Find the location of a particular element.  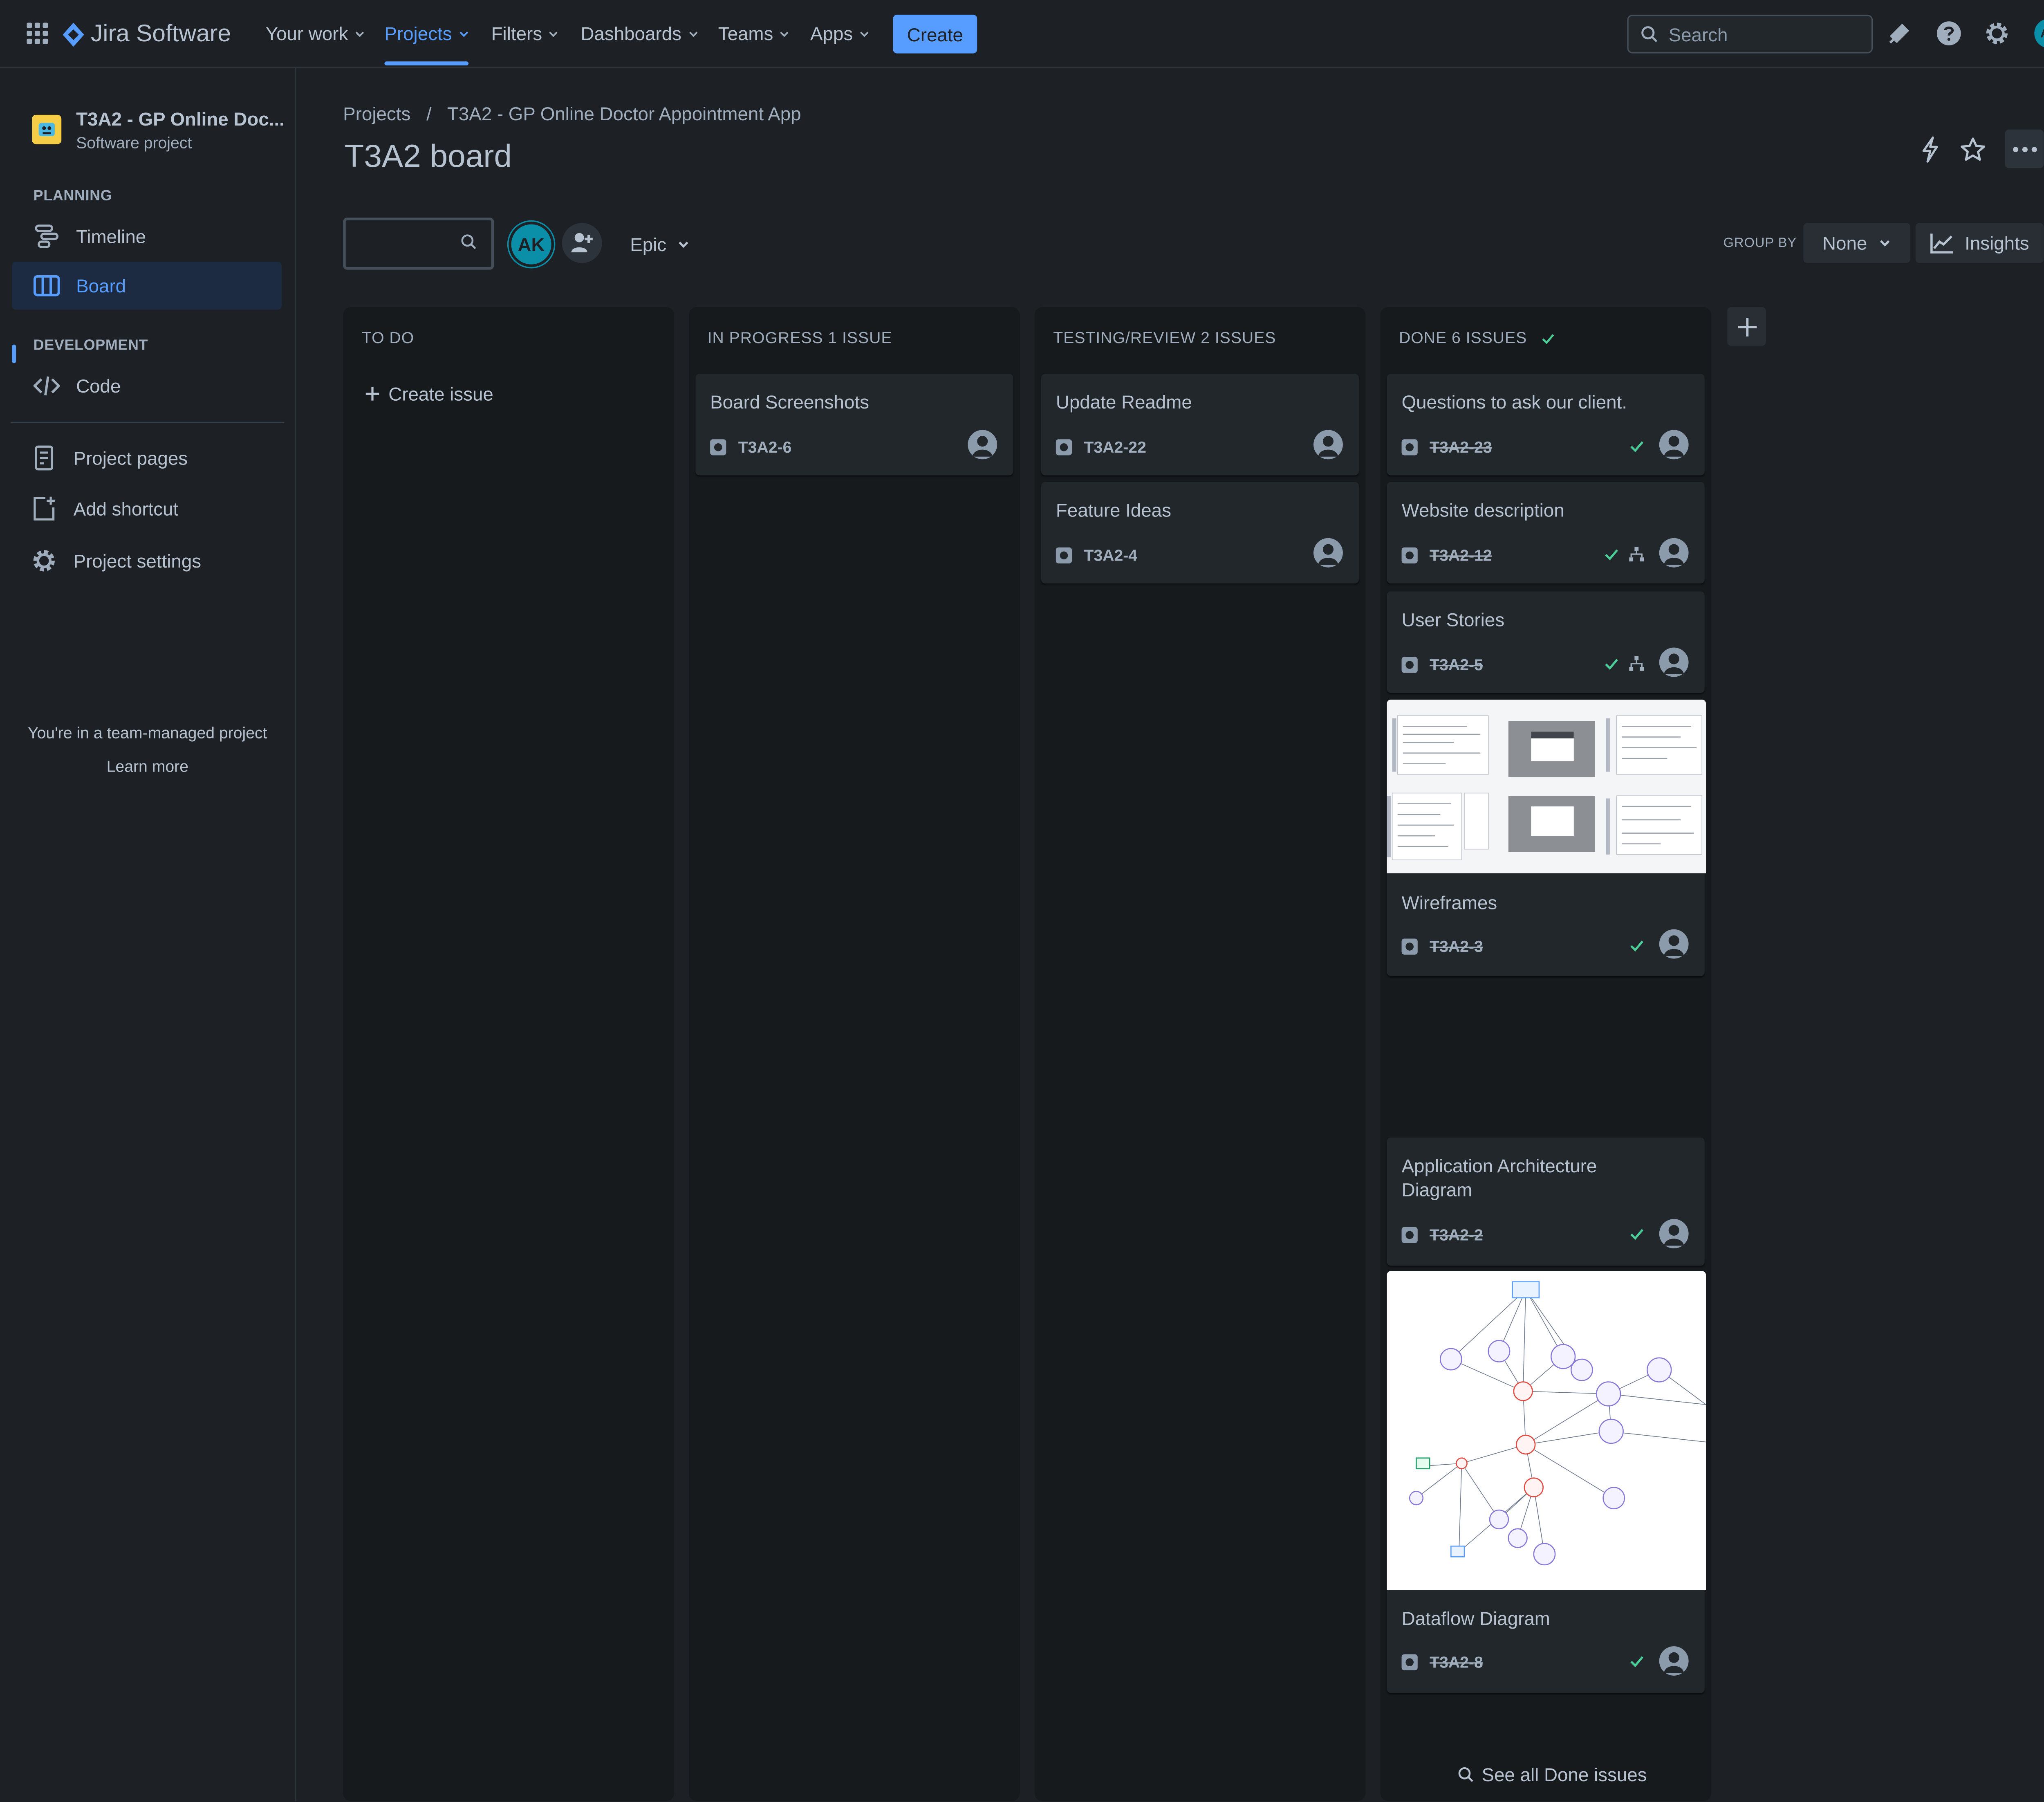

issue-title: Questions to ask our client. is located at coordinates (1514, 402).